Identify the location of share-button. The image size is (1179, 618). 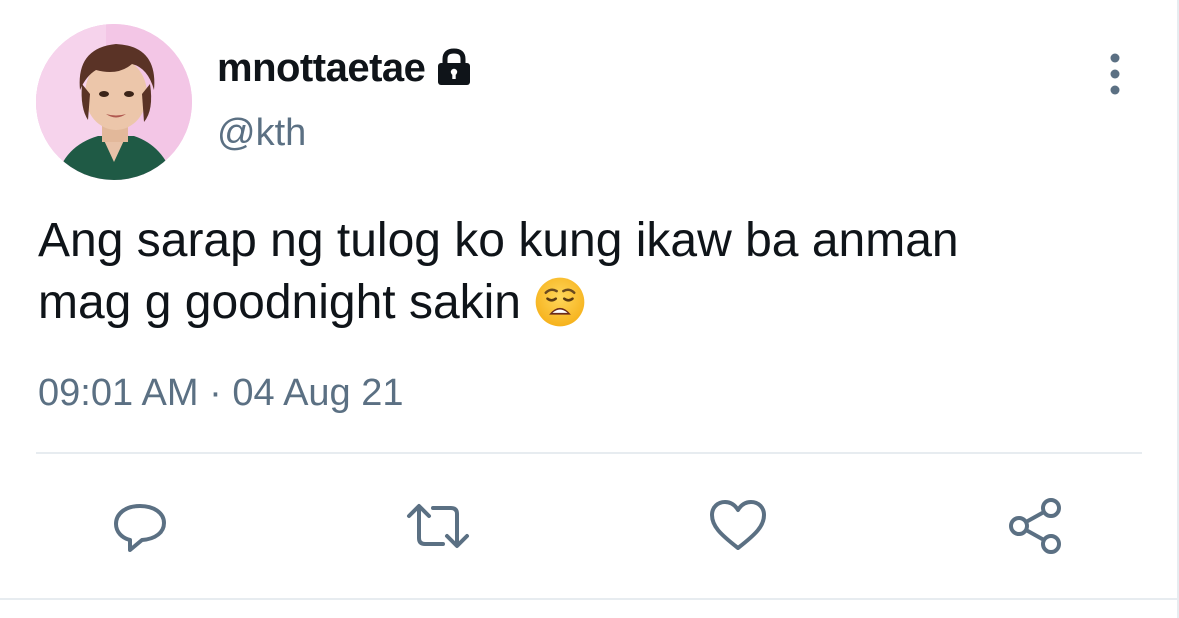
(1035, 526).